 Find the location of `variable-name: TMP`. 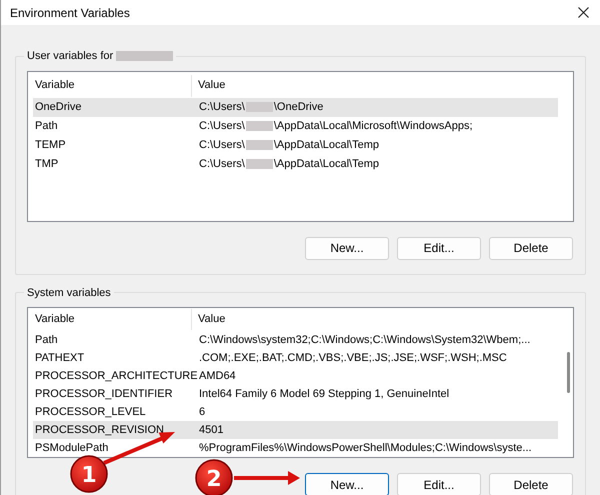

variable-name: TMP is located at coordinates (46, 164).